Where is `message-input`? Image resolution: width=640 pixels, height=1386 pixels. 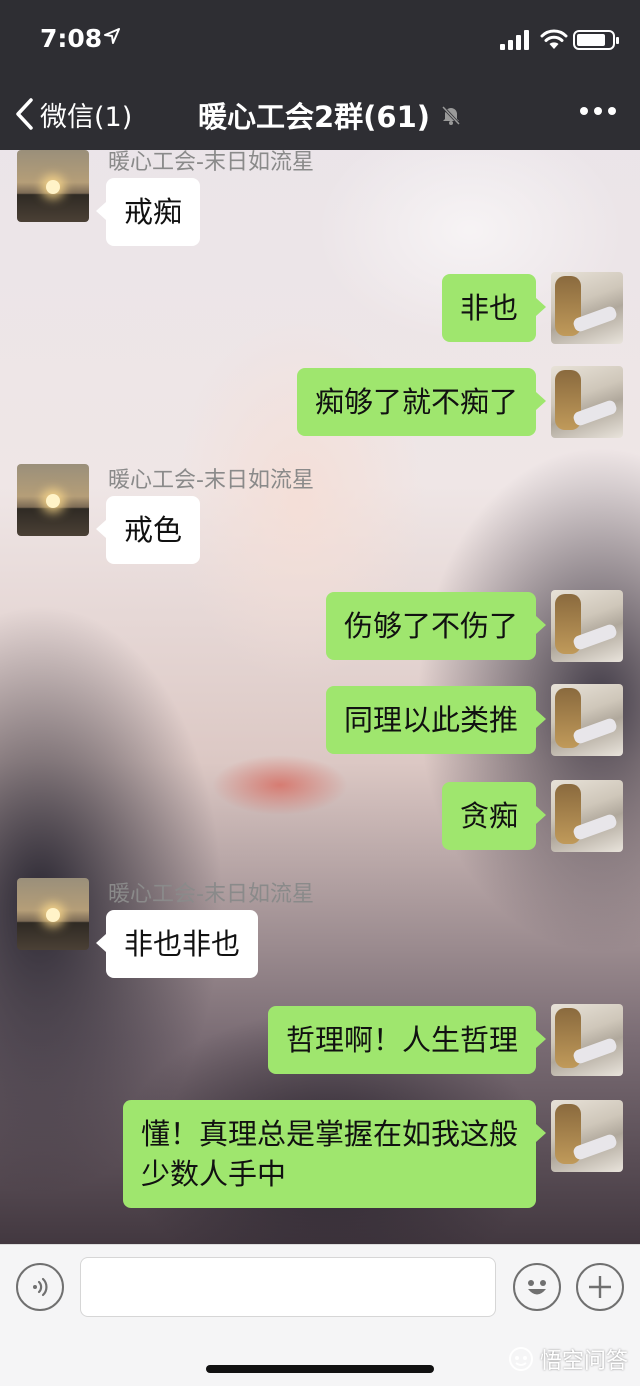 message-input is located at coordinates (288, 1287).